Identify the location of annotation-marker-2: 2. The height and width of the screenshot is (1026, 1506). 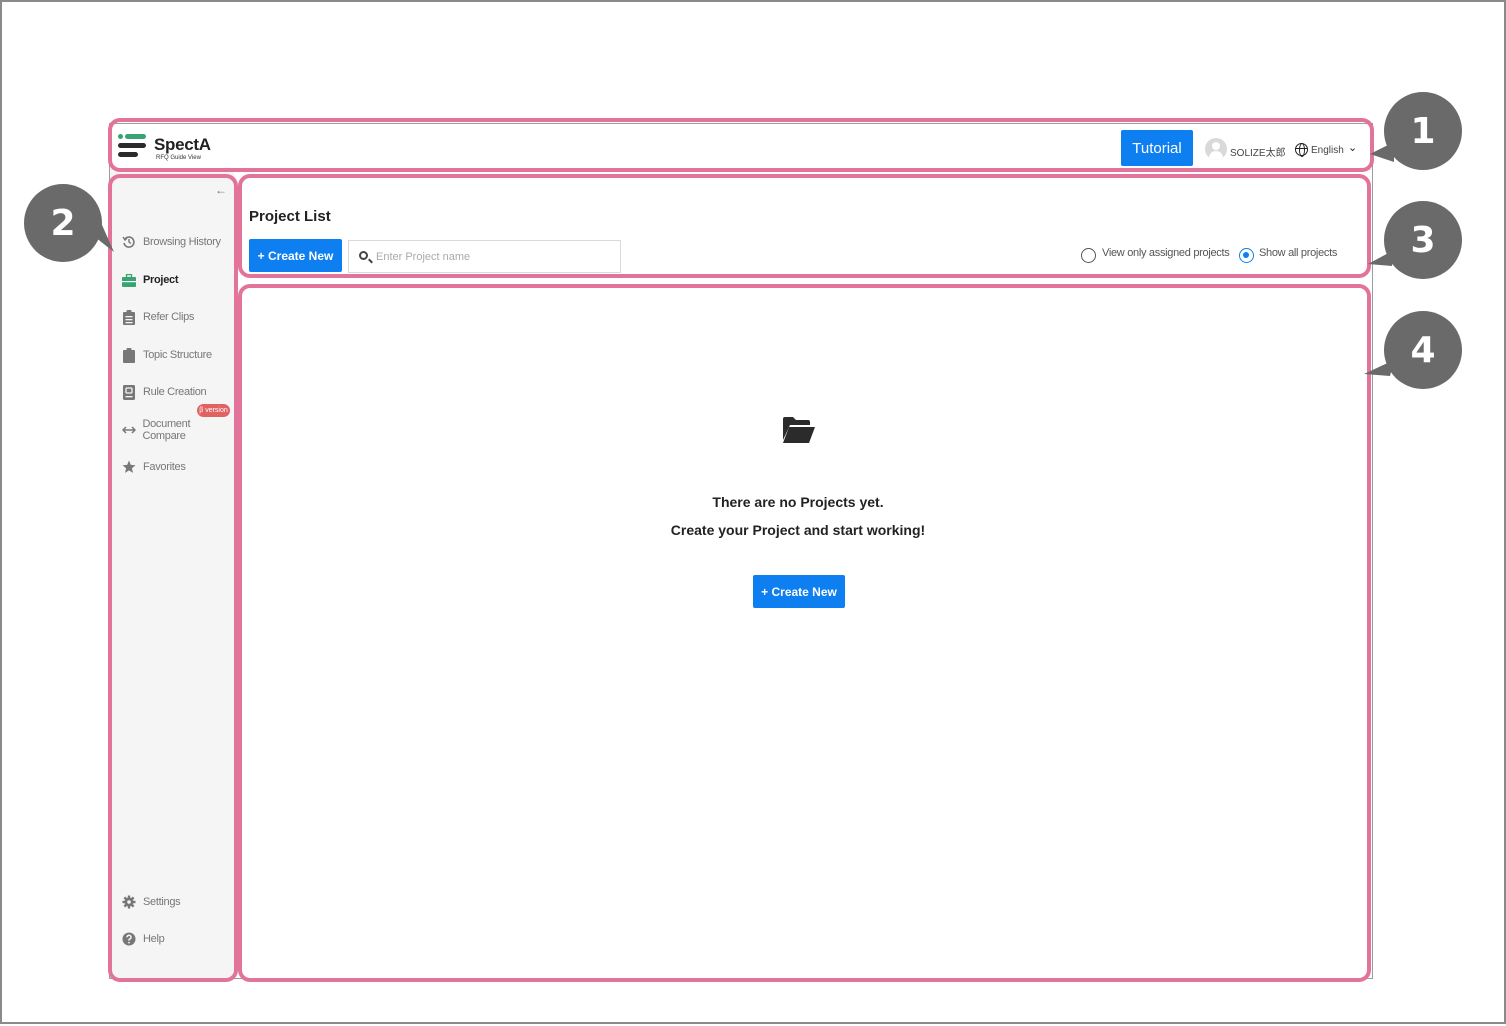
(63, 223).